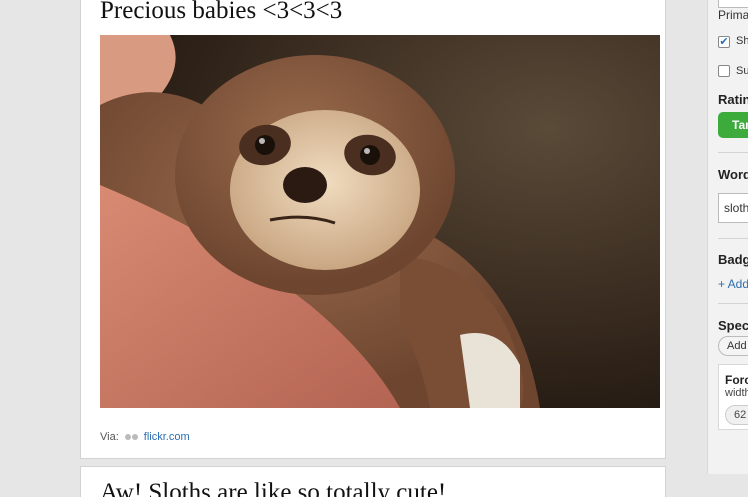  What do you see at coordinates (167, 437) in the screenshot?
I see `via-source-link: flickr.com` at bounding box center [167, 437].